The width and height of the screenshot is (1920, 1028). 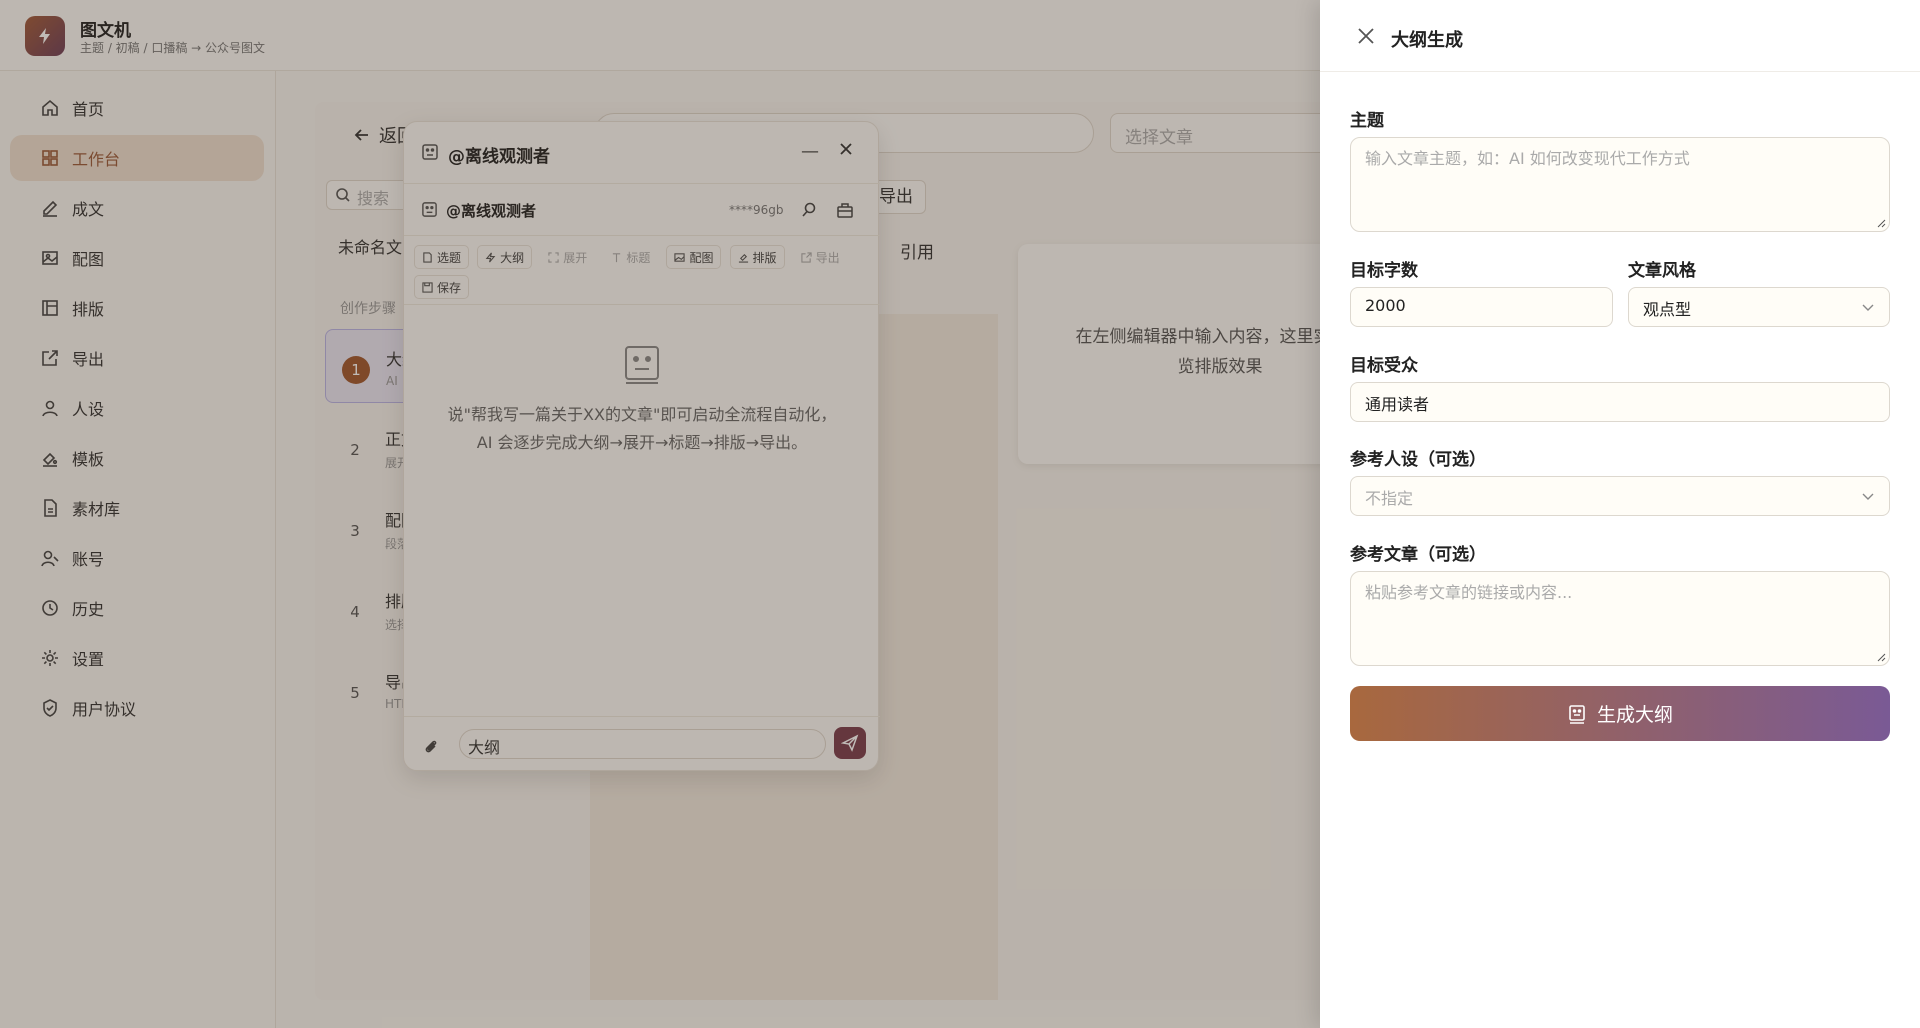 What do you see at coordinates (1759, 307) in the screenshot?
I see `style-select: 观点型` at bounding box center [1759, 307].